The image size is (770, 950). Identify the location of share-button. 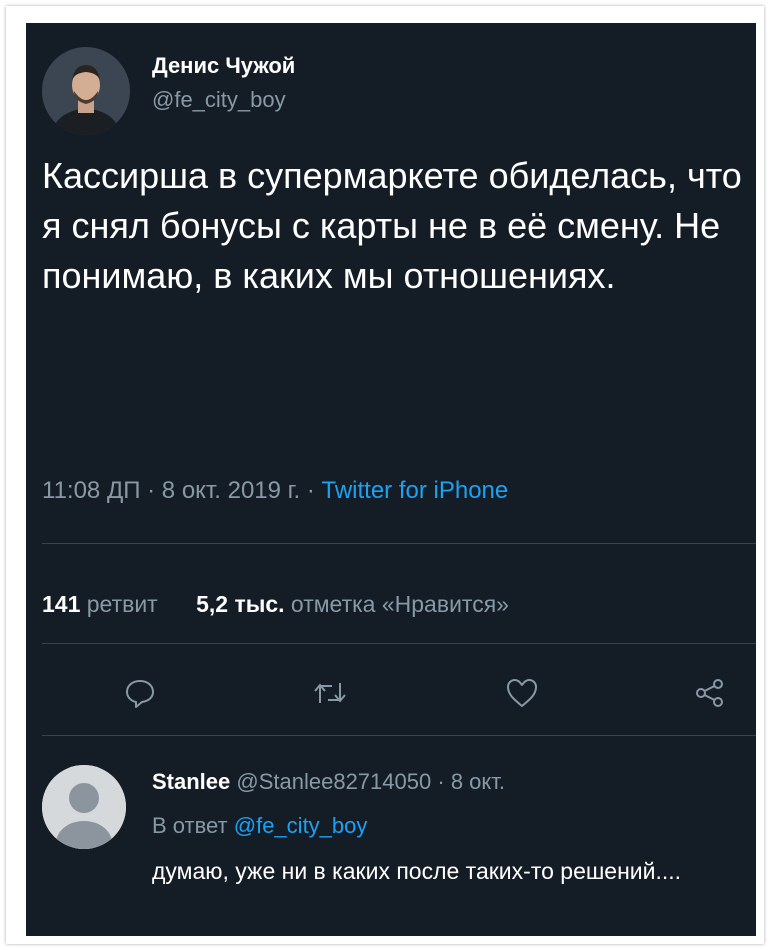
(710, 693).